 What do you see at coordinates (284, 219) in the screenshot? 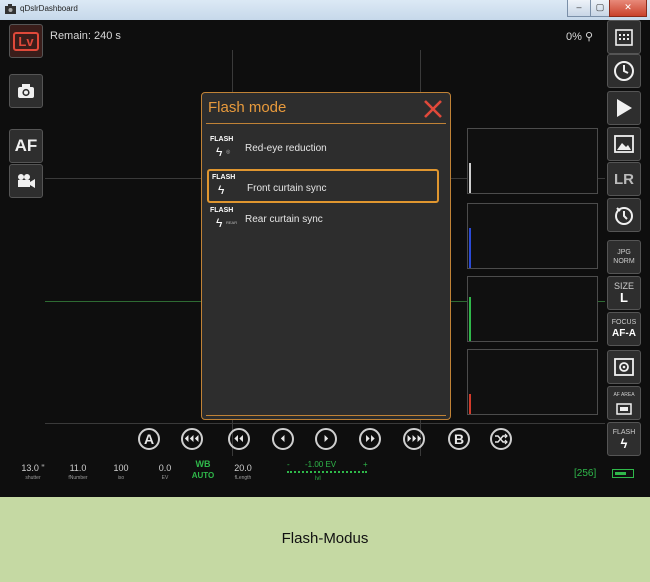
I see `option-label: Rear curtain sync` at bounding box center [284, 219].